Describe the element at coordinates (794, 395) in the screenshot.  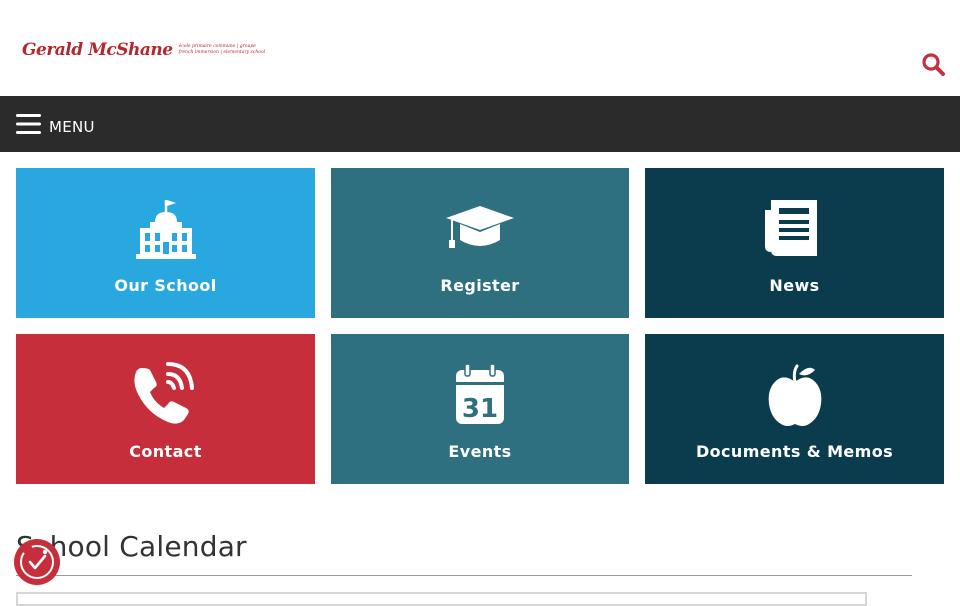
I see `apple-icon` at that location.